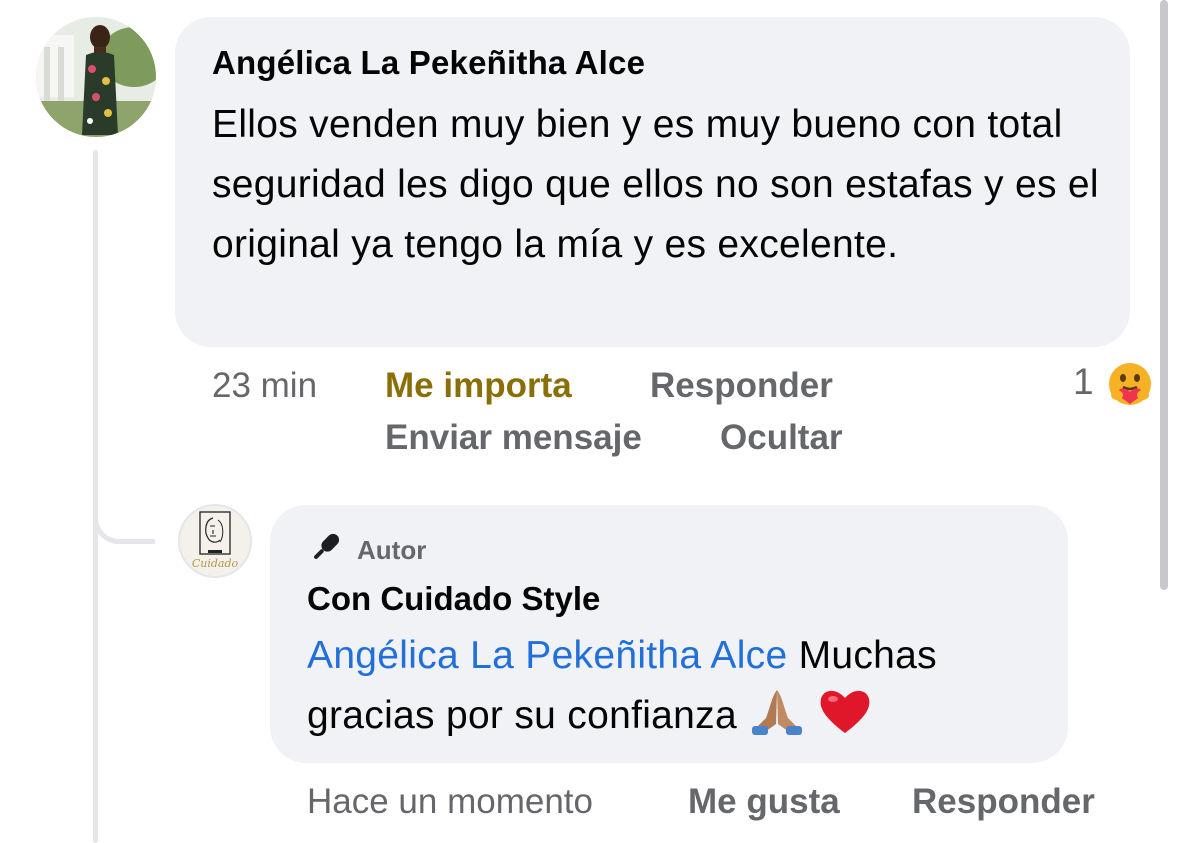  I want to click on folded-hands-icon, so click(777, 711).